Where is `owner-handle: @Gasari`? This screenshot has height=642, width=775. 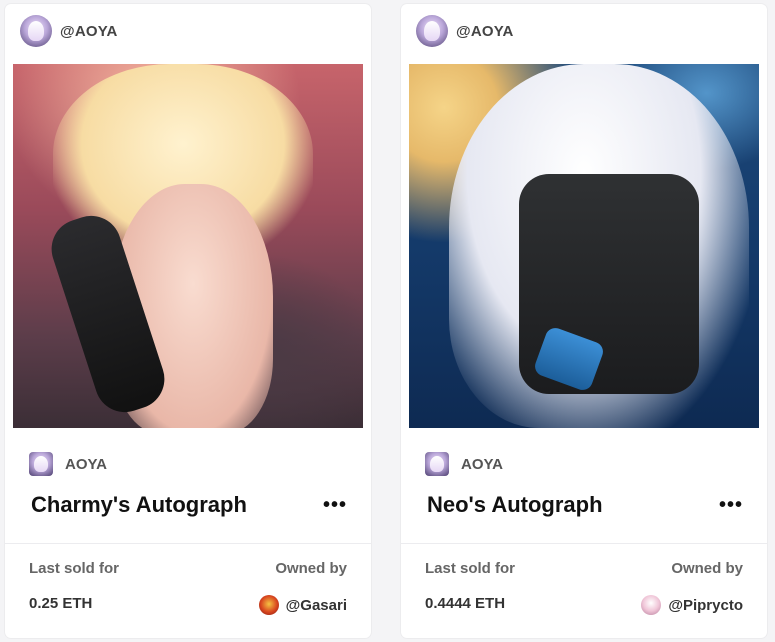
owner-handle: @Gasari is located at coordinates (316, 605).